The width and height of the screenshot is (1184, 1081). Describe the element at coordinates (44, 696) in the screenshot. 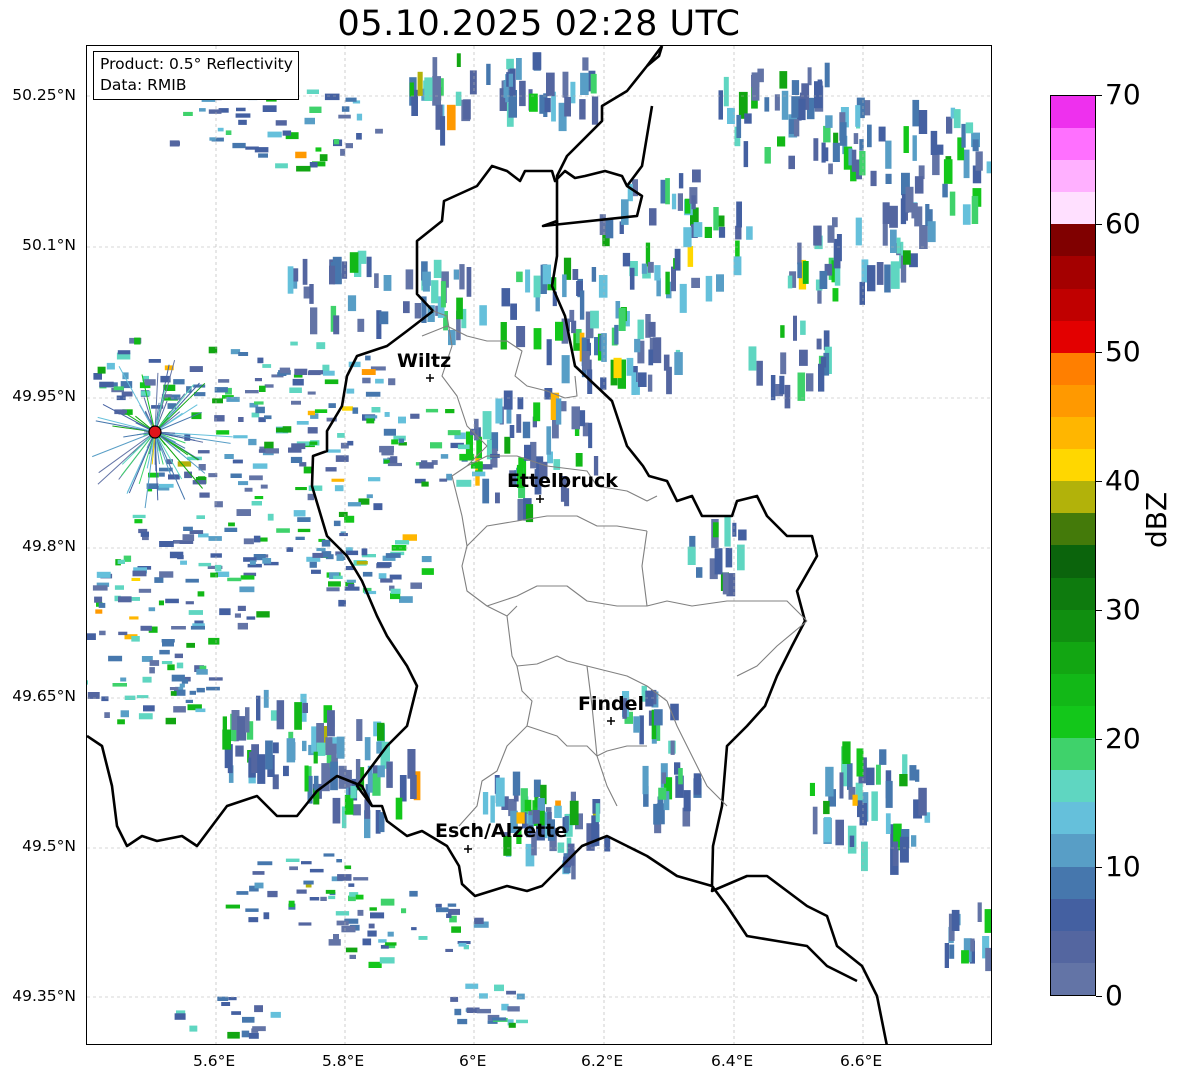

I see `lat-label-49-65: 49.65°N` at that location.